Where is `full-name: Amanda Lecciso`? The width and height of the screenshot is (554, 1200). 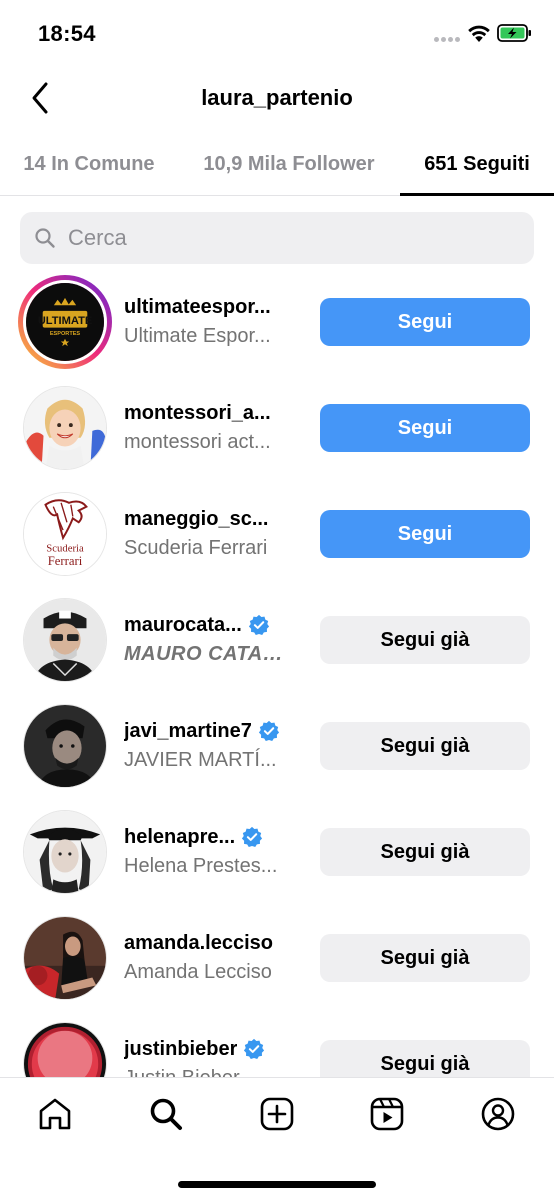
full-name: Amanda Lecciso is located at coordinates (198, 972).